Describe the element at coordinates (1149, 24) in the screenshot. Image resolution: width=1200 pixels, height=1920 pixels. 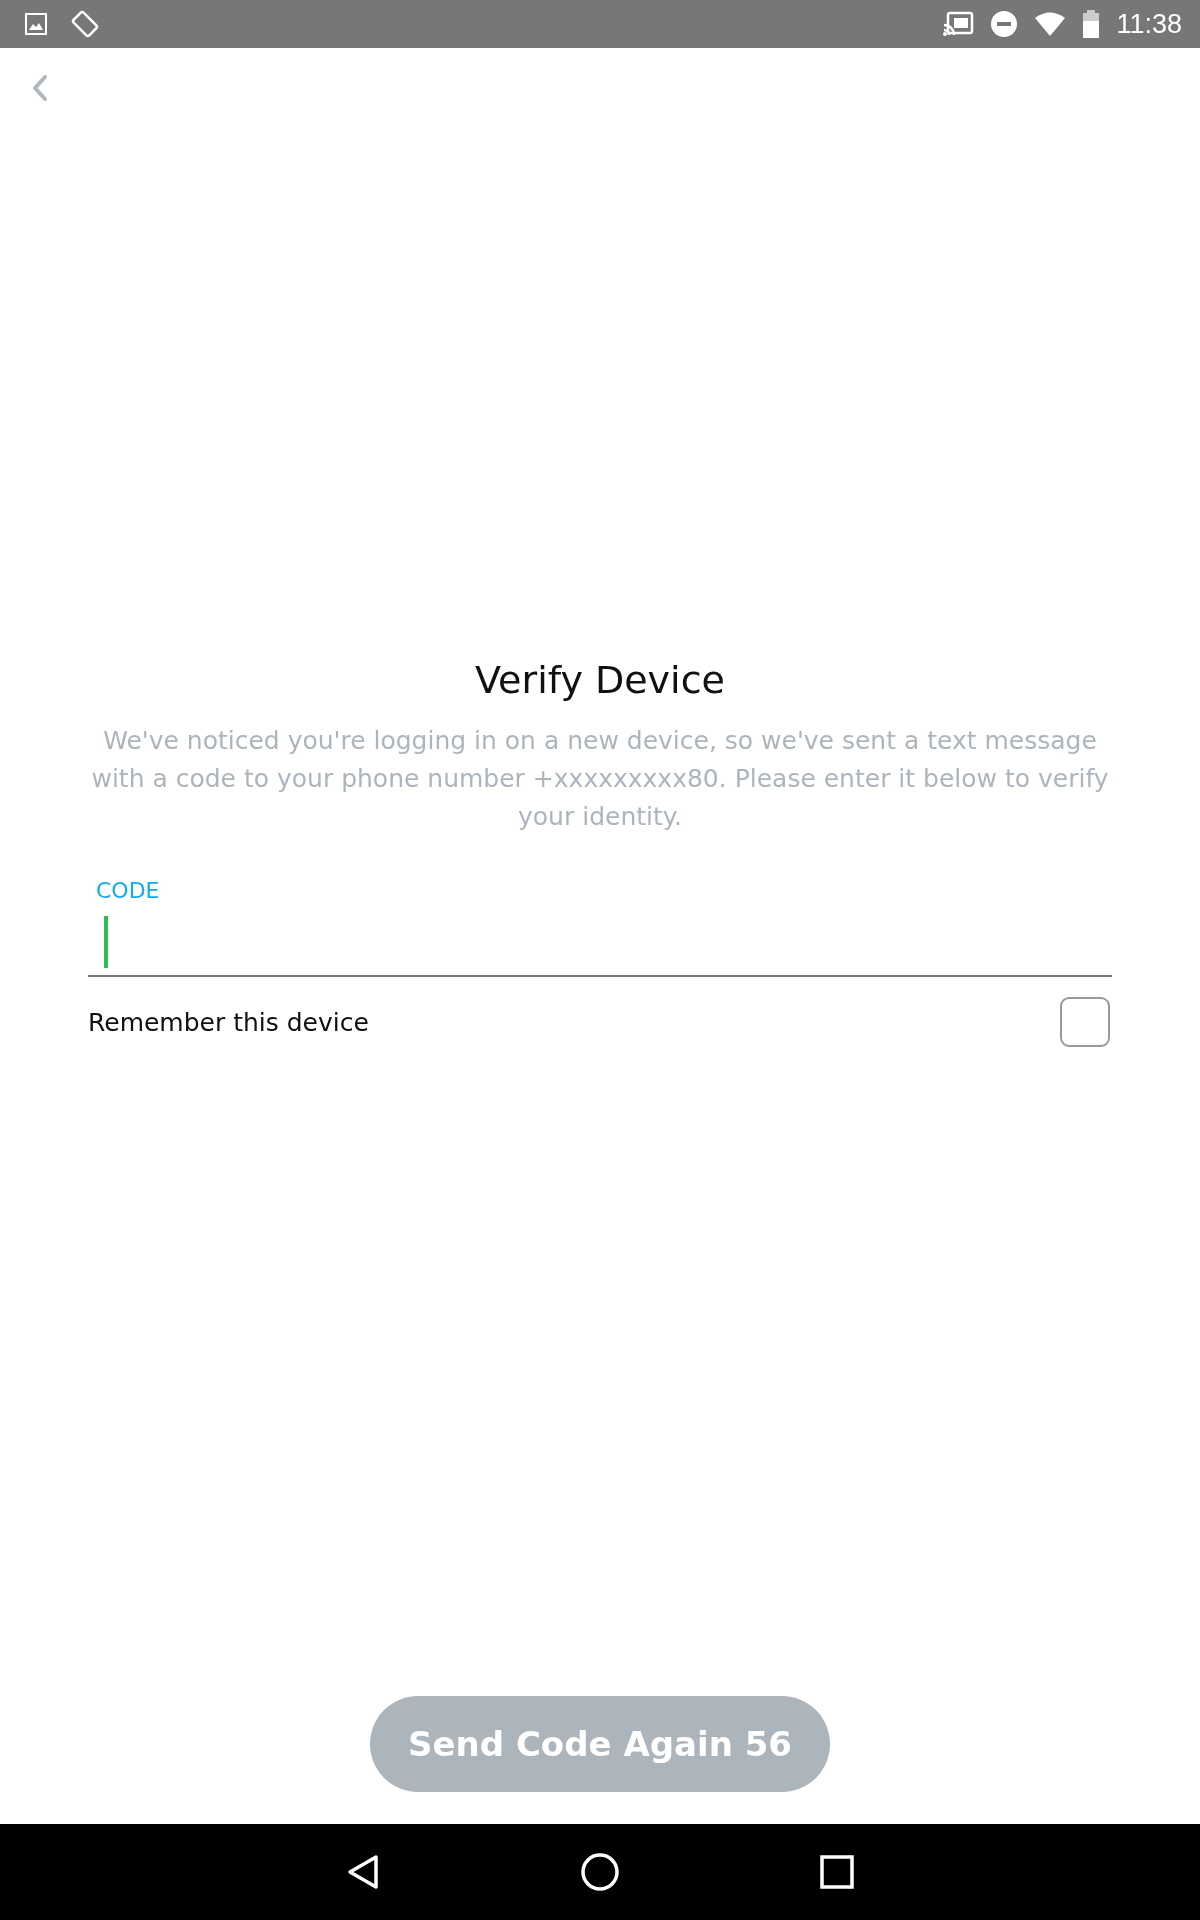
I see `clock-text: 11:38` at that location.